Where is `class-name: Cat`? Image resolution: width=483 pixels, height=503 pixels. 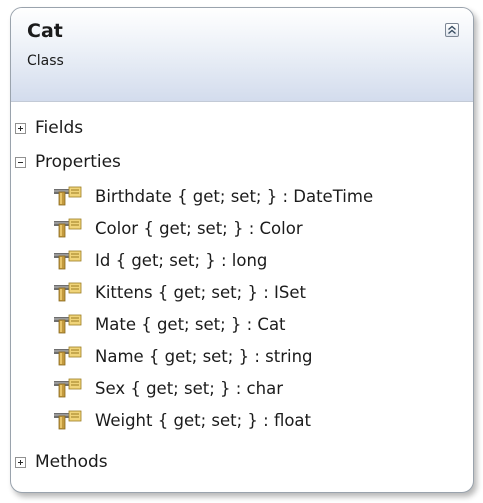 class-name: Cat is located at coordinates (45, 31).